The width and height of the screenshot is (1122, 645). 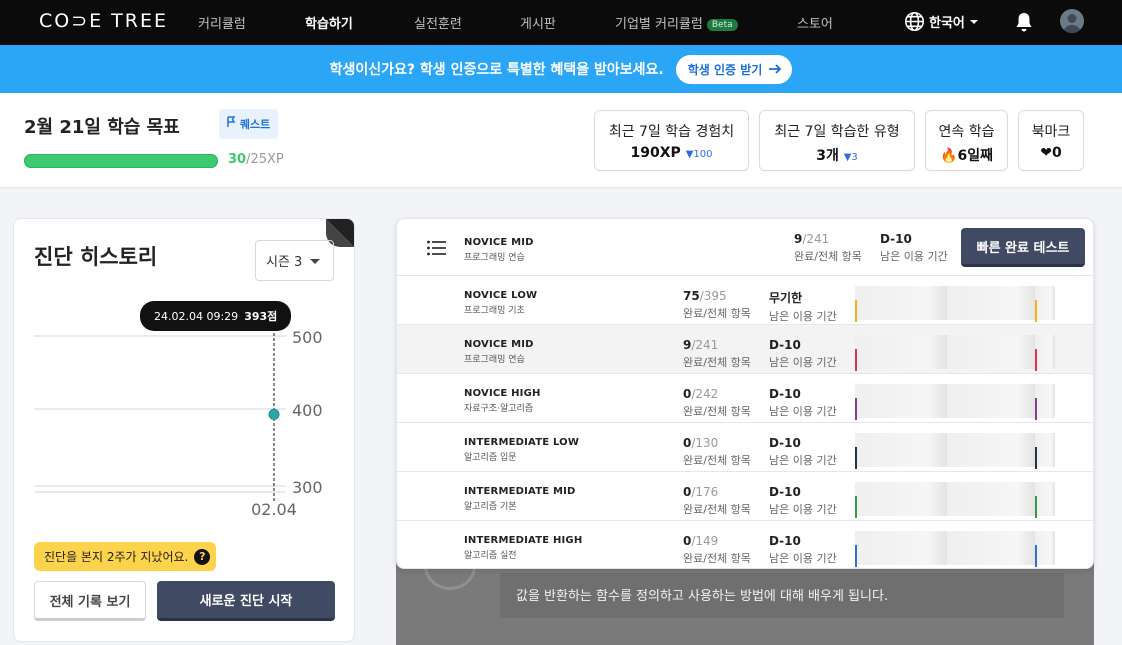 I want to click on help-icon: ?, so click(x=202, y=556).